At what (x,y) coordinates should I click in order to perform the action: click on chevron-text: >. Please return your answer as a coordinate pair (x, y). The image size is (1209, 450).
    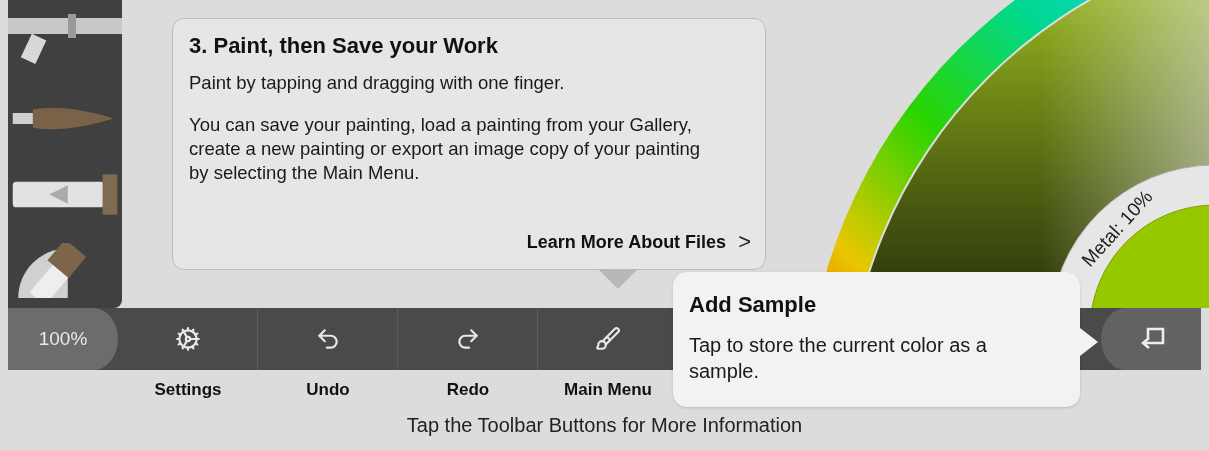
    Looking at the image, I should click on (744, 242).